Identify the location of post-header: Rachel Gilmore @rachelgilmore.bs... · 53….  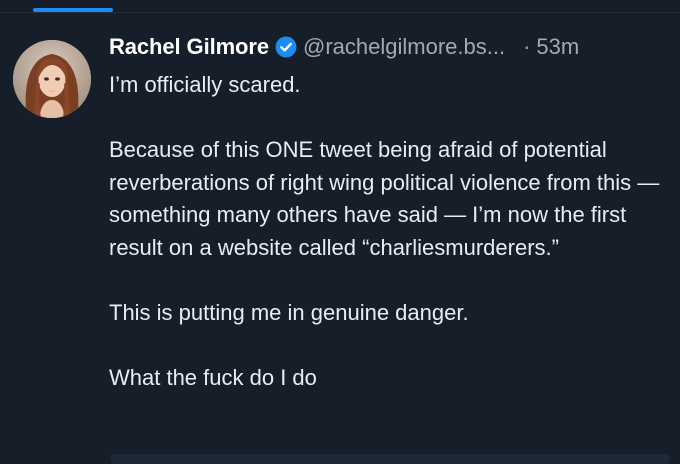
(344, 47).